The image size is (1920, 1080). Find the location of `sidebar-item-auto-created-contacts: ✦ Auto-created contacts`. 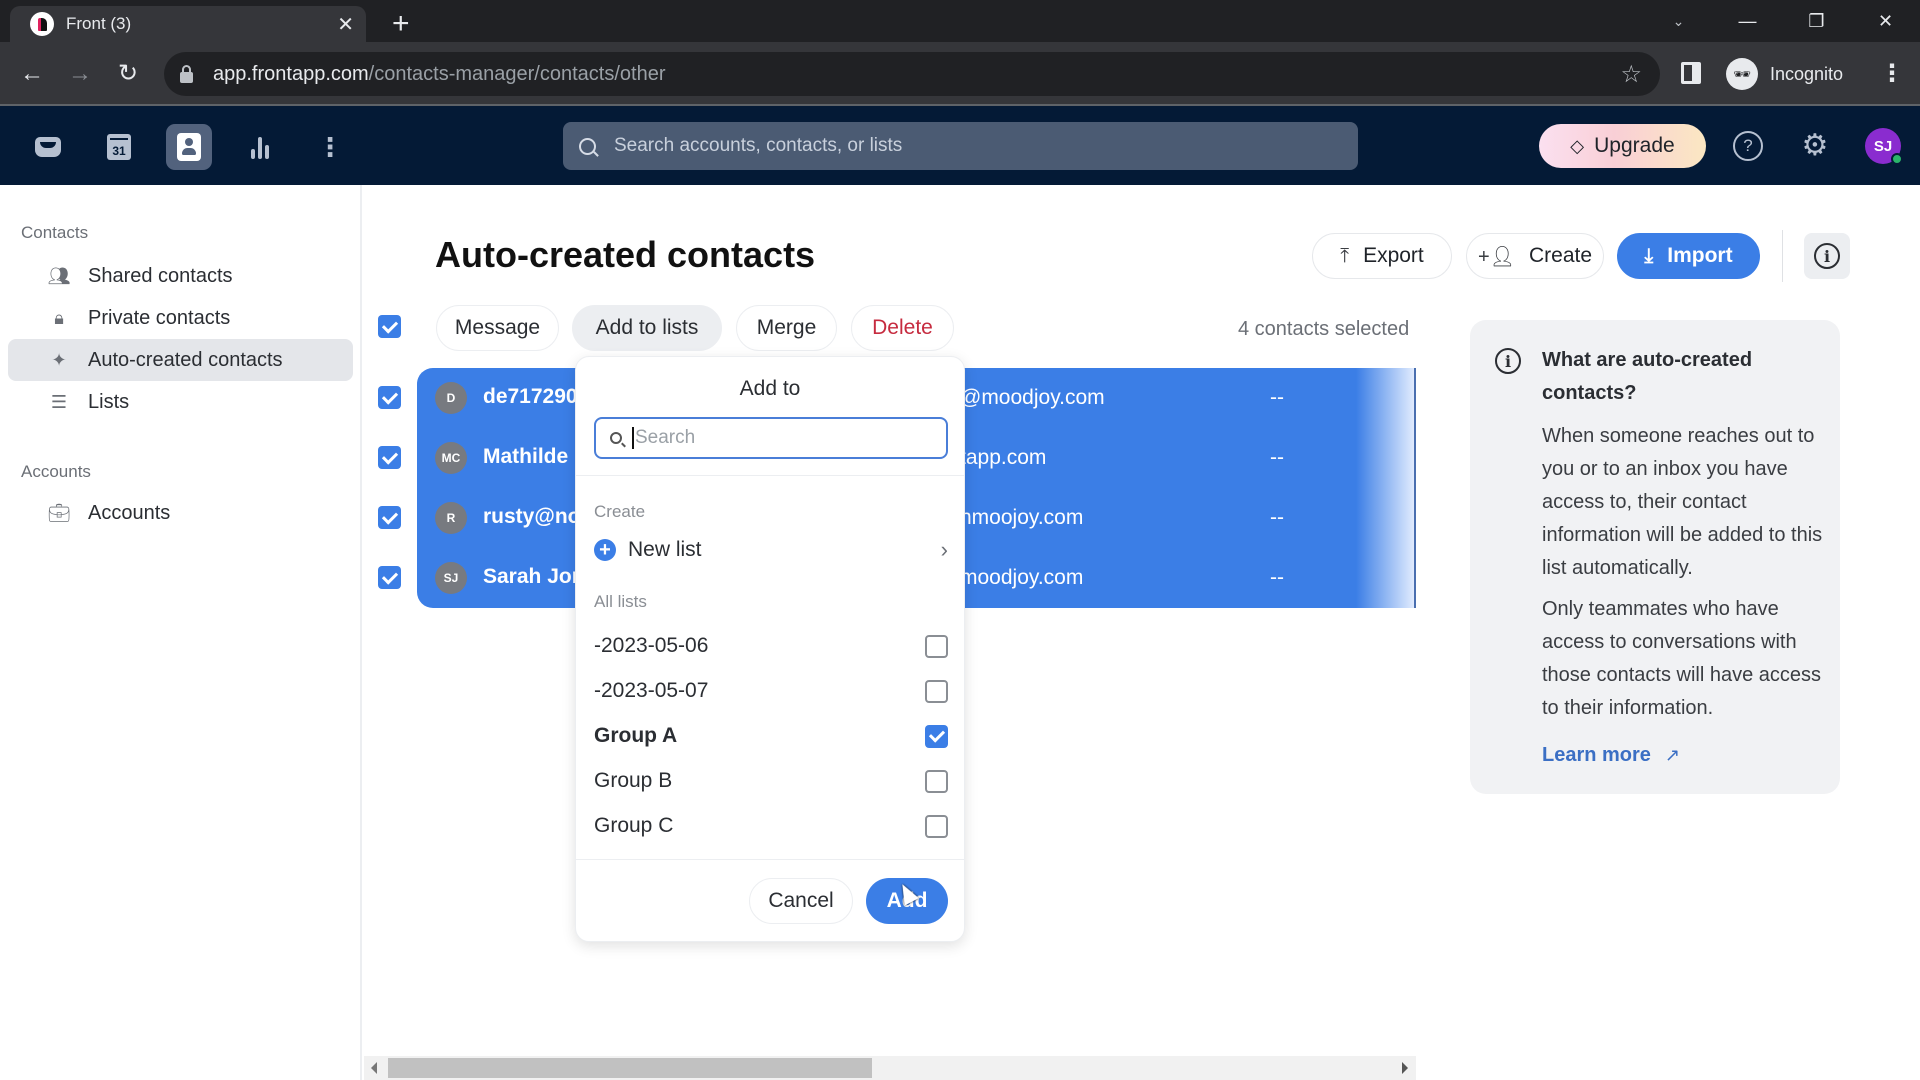

sidebar-item-auto-created-contacts: ✦ Auto-created contacts is located at coordinates (180, 360).